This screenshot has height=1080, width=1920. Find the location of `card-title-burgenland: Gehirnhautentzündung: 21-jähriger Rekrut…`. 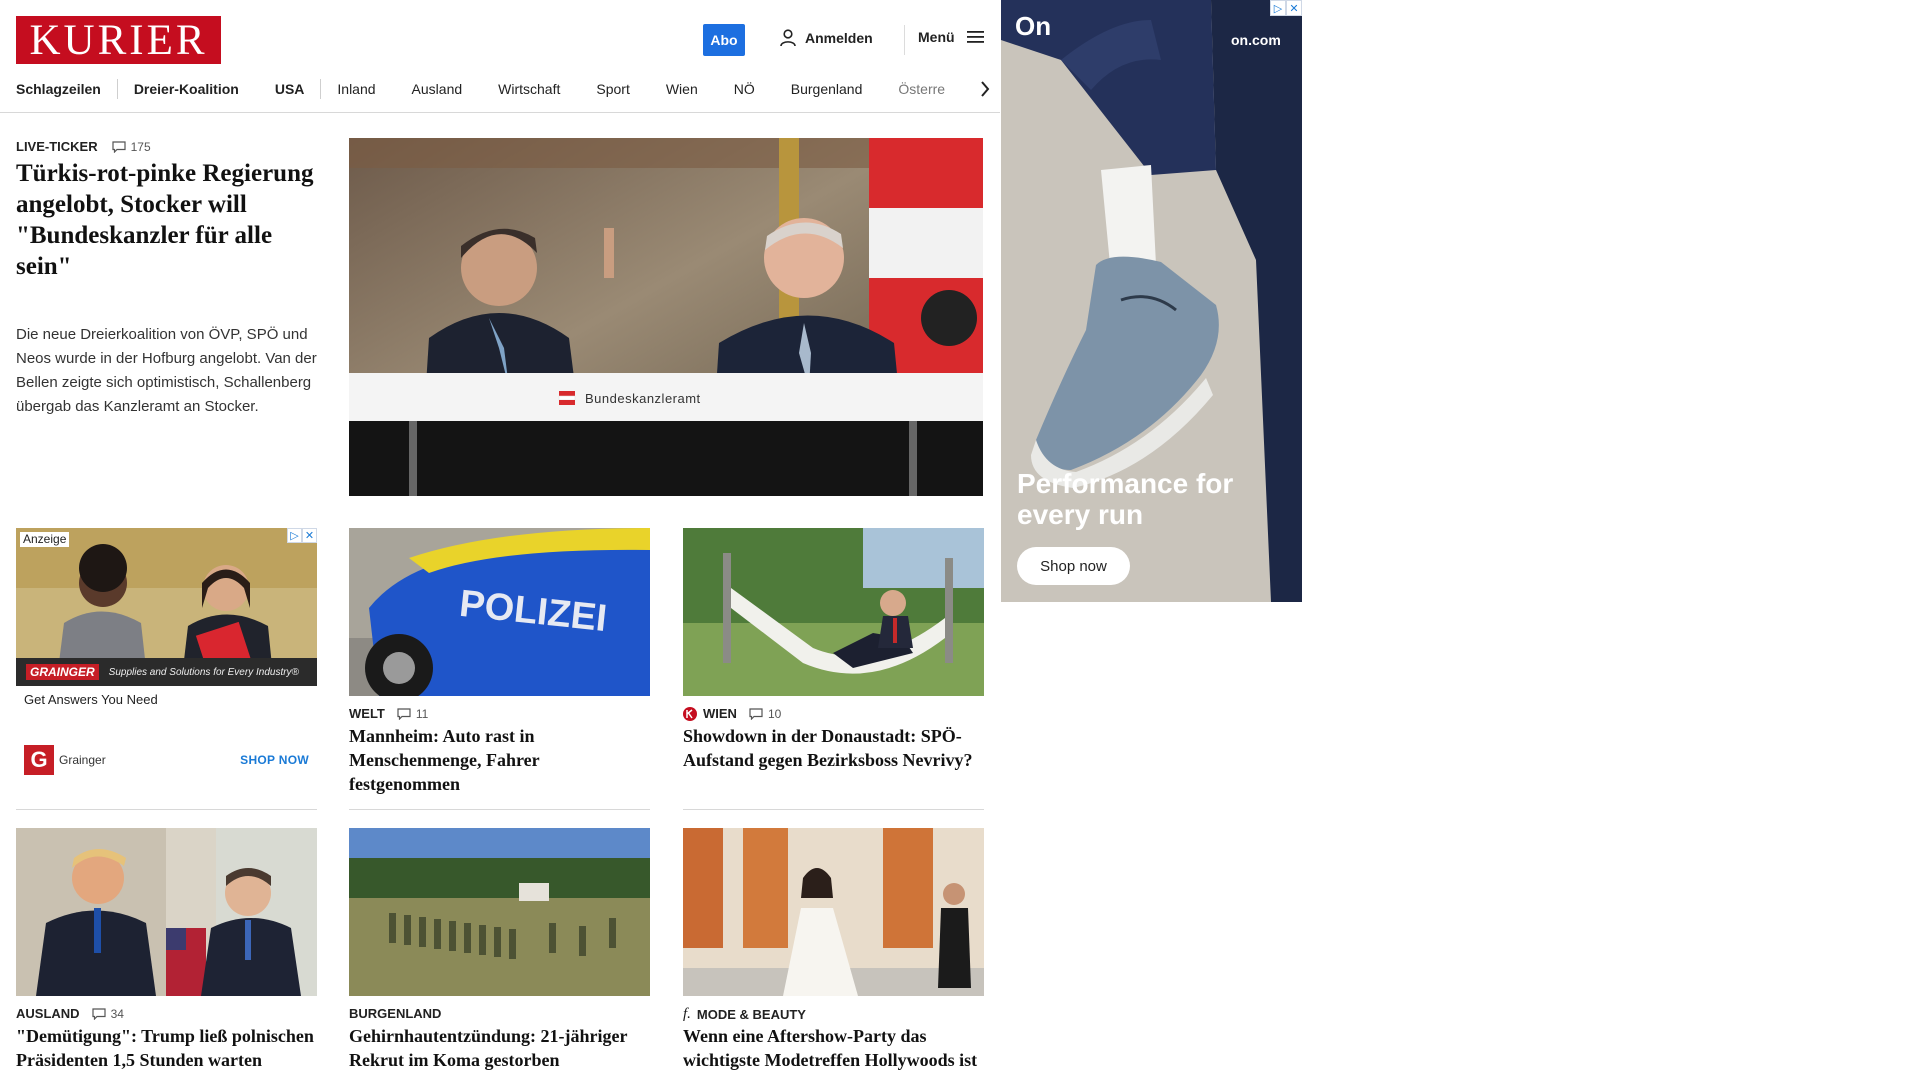

card-title-burgenland: Gehirnhautentzündung: 21-jähriger Rekrut… is located at coordinates (499, 1048).